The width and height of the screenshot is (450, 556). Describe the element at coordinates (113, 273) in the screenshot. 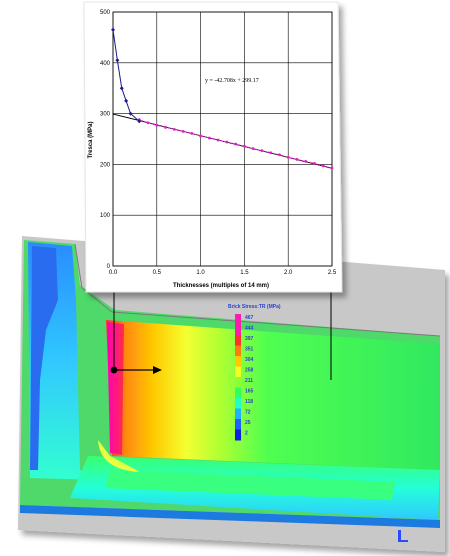

I see `x-tick-label: 0.0` at that location.